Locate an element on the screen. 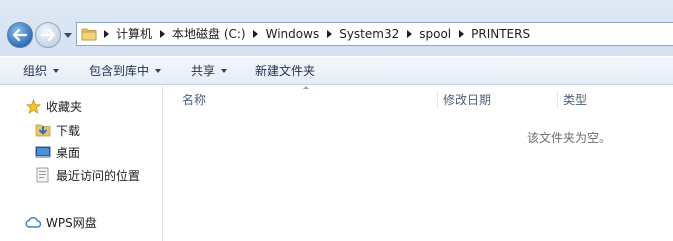  breadcrumb-printers: PRINTERS is located at coordinates (500, 34).